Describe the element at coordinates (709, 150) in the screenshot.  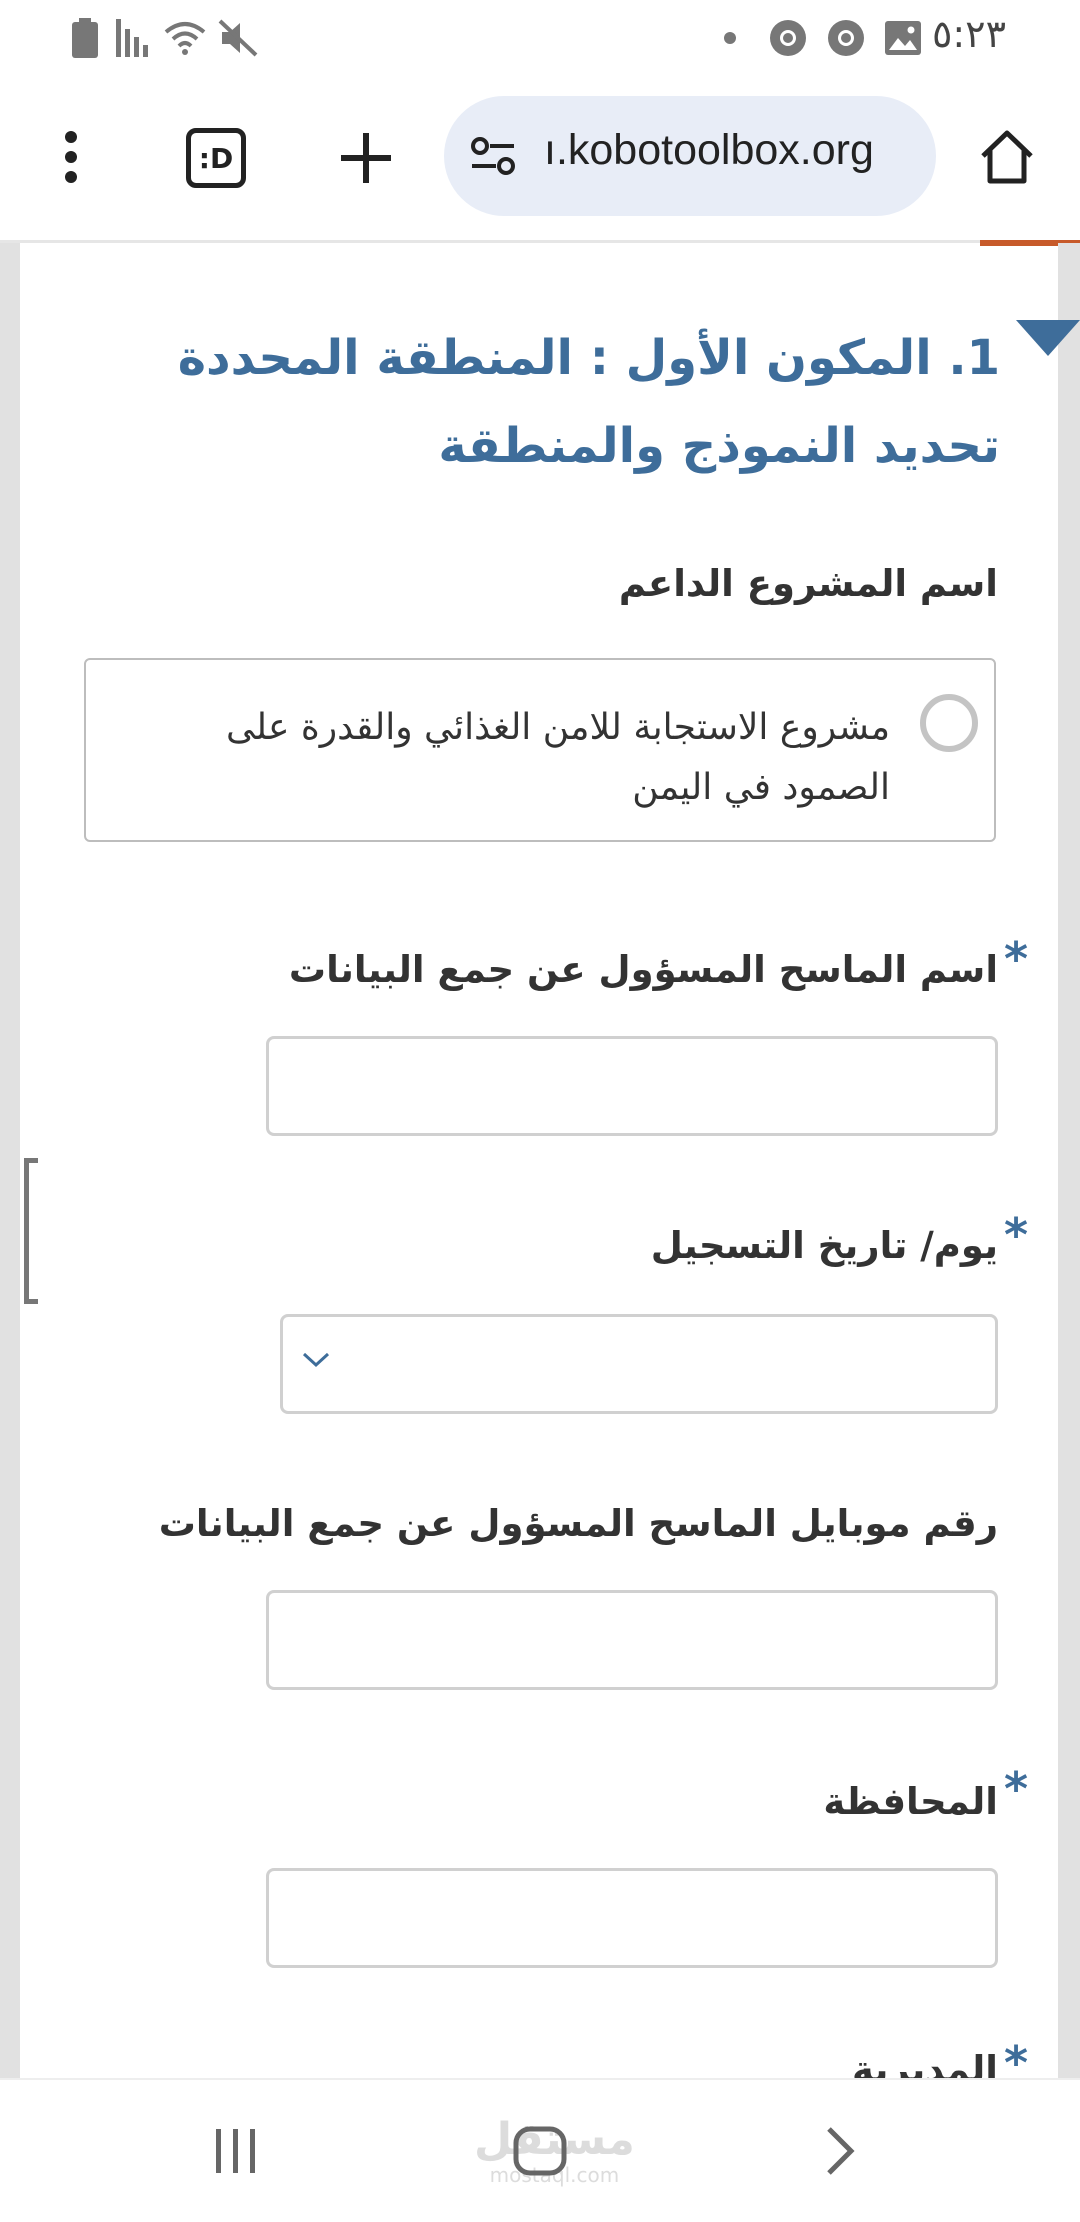
I see `url-text: ı.kobotoolbox.org` at that location.